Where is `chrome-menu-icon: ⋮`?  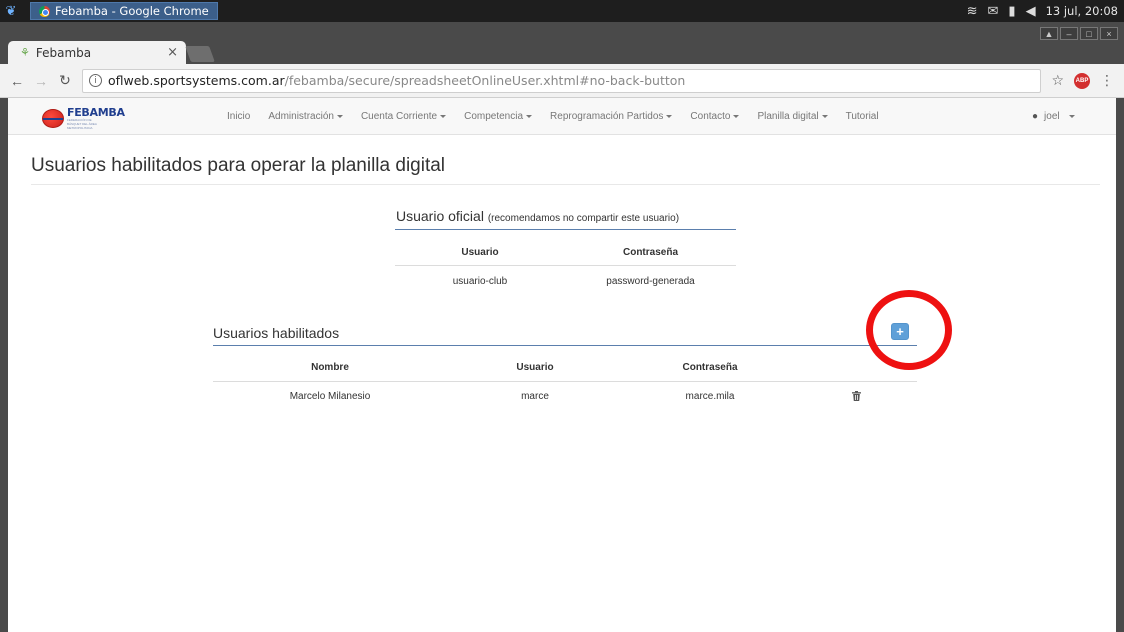 chrome-menu-icon: ⋮ is located at coordinates (1107, 80).